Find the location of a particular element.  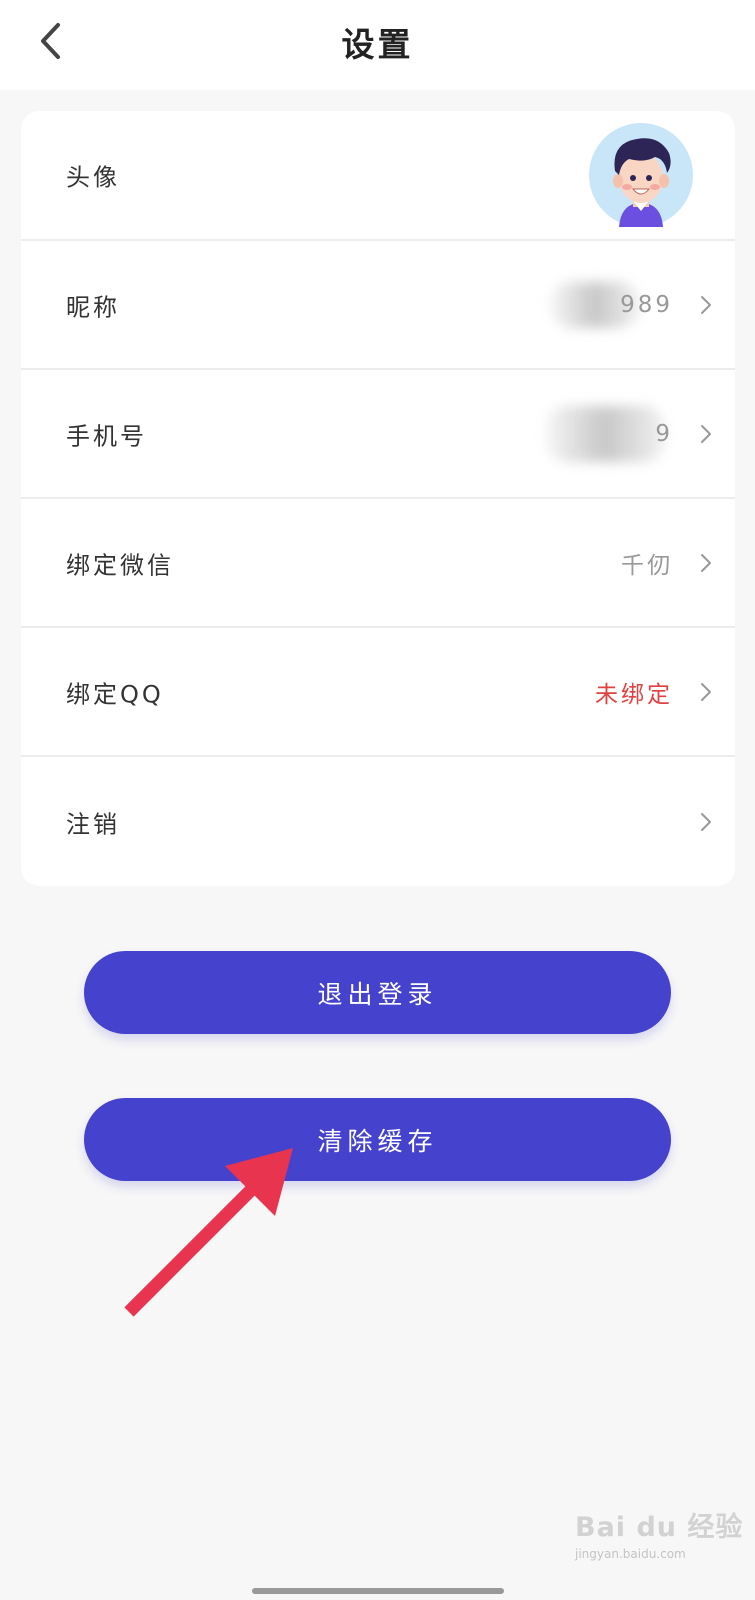

avatar-label: 头像 is located at coordinates (93, 177).